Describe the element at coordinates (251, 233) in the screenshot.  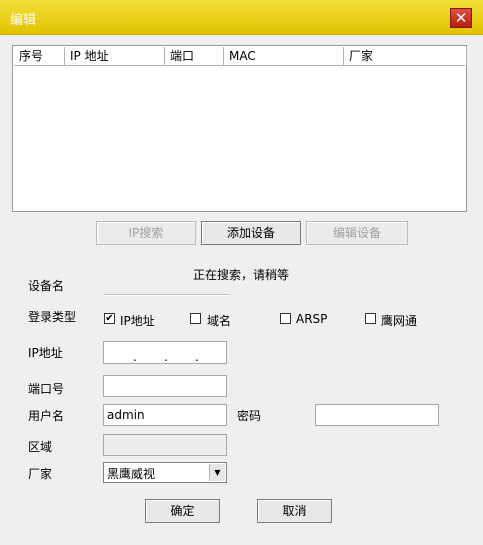
I see `add-device-button: 添加设备` at that location.